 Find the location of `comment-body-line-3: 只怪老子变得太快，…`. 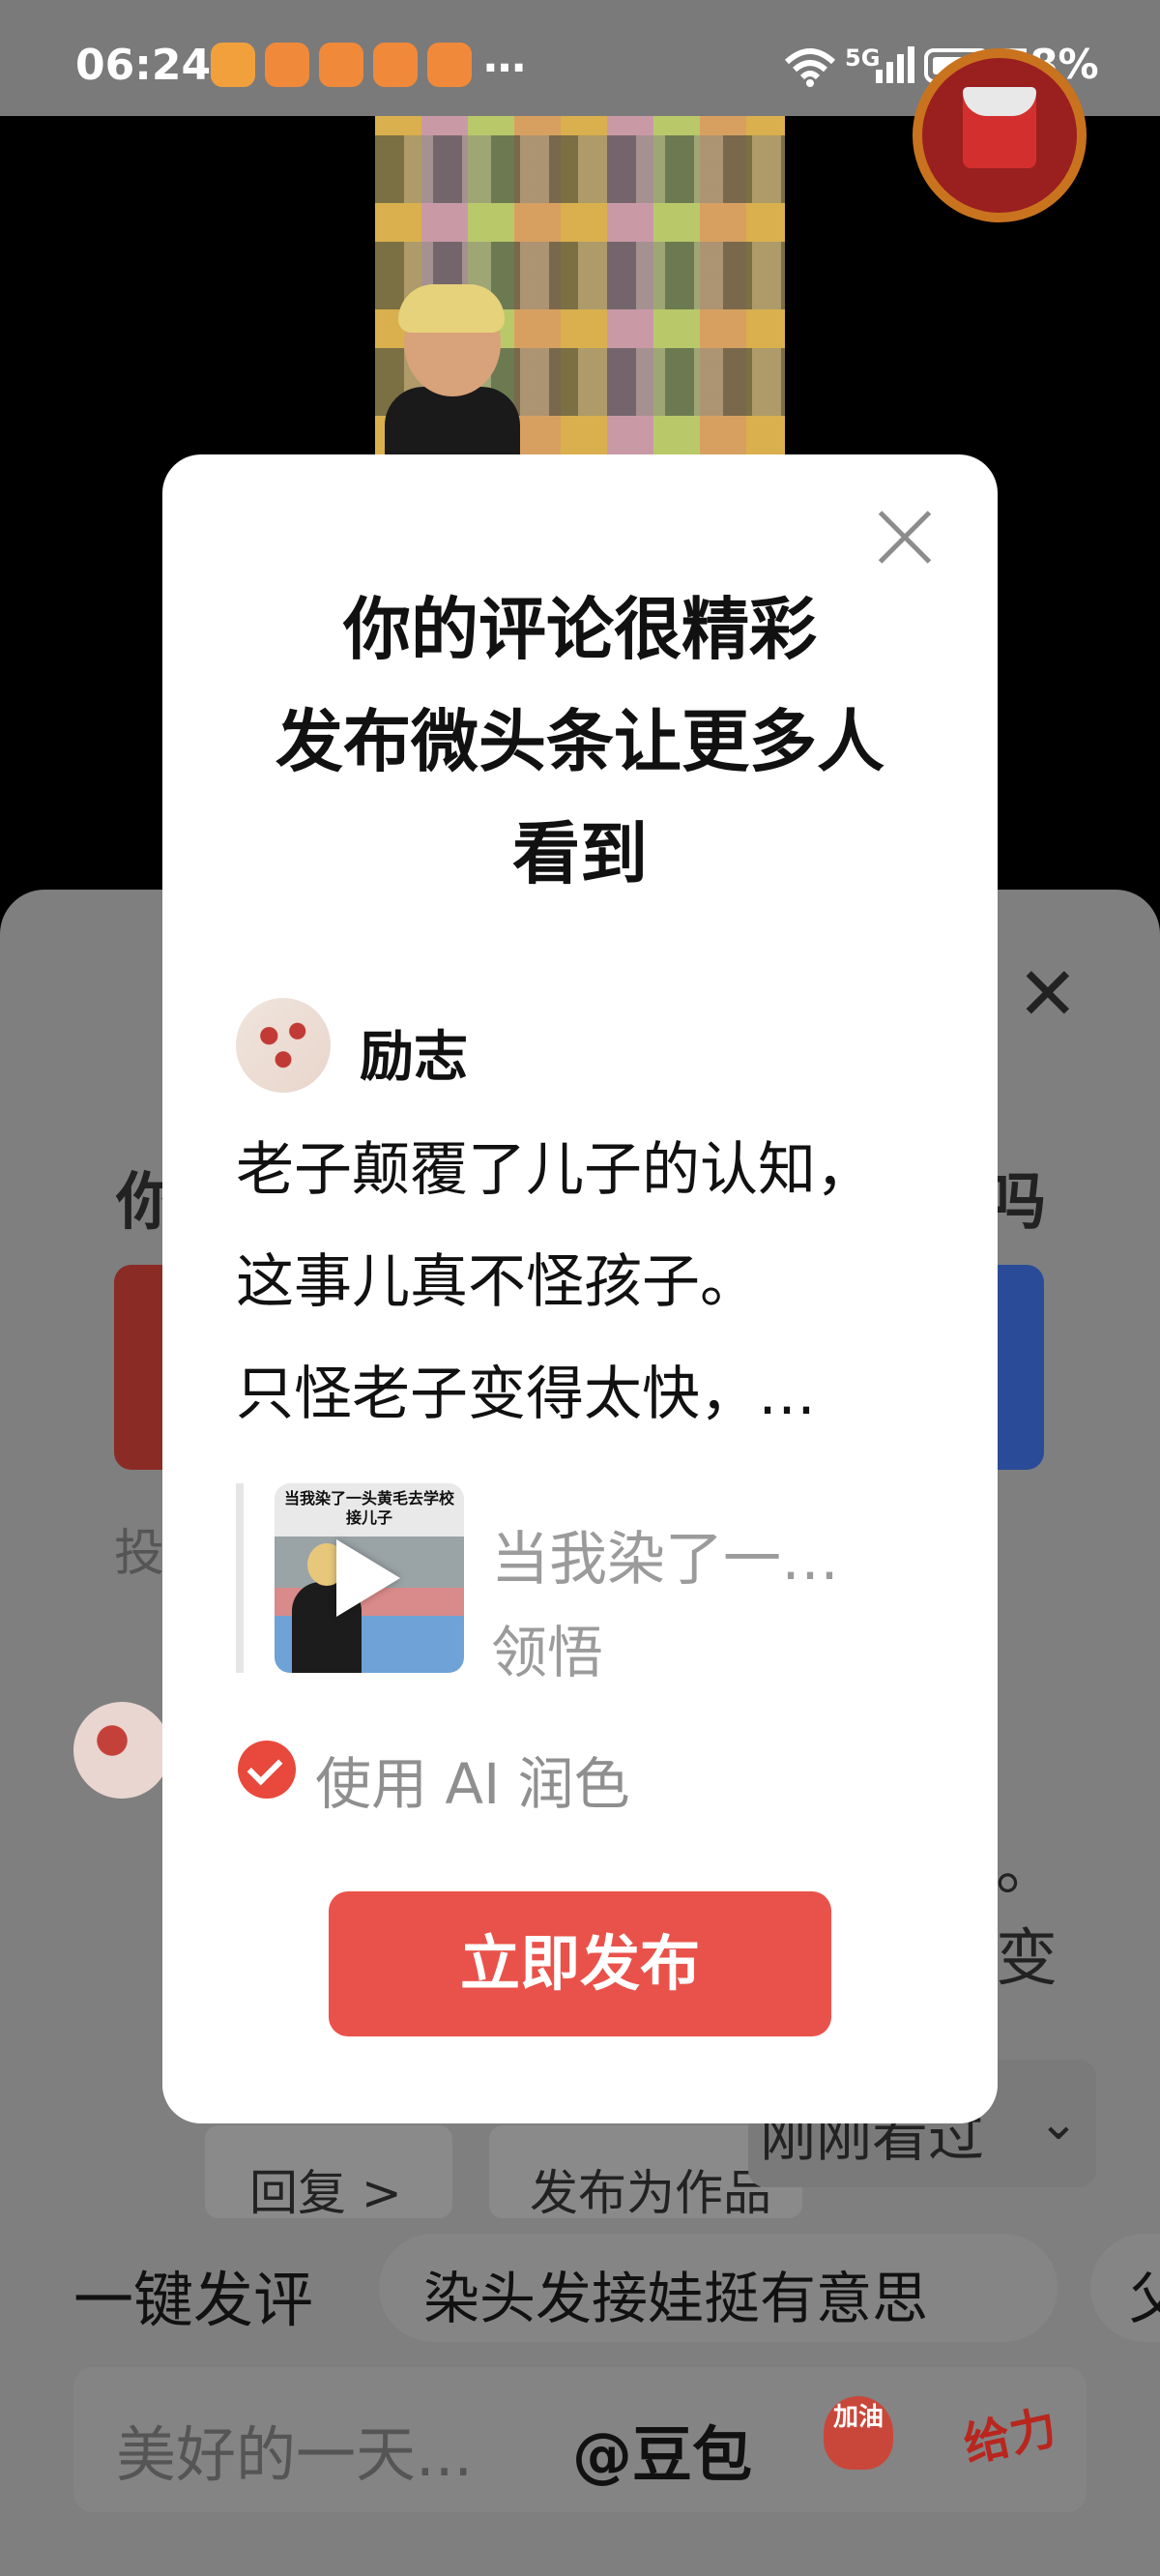

comment-body-line-3: 只怪老子变得太快，… is located at coordinates (526, 1394).